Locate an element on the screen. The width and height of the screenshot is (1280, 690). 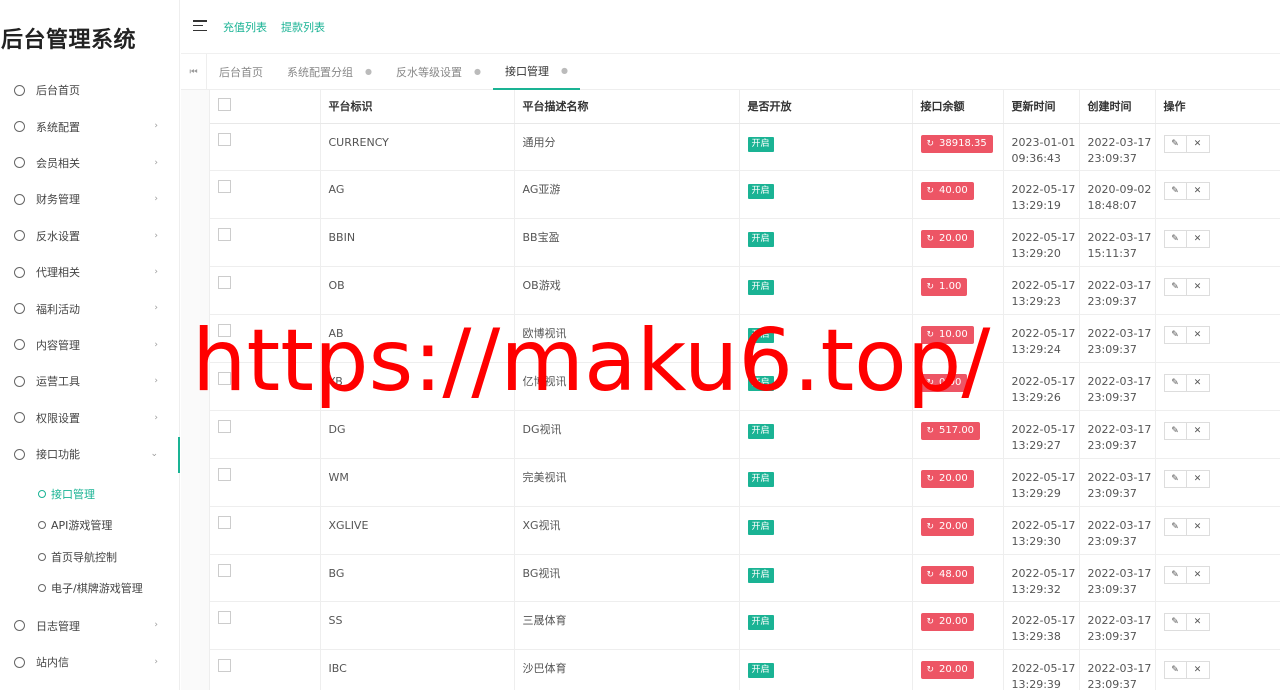
balance-refresh-button: ↻ 38918.35 is located at coordinates (956, 143).